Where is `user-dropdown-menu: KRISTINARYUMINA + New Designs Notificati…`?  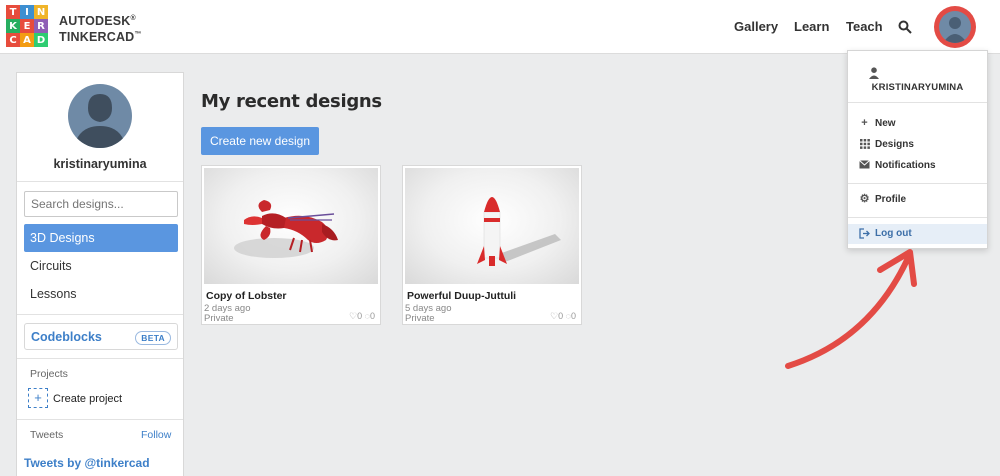 user-dropdown-menu: KRISTINARYUMINA + New Designs Notificati… is located at coordinates (917, 149).